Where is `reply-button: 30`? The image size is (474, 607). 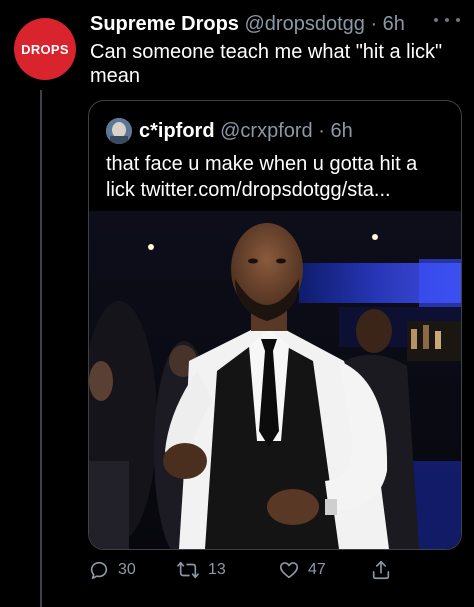
reply-button: 30 is located at coordinates (112, 570).